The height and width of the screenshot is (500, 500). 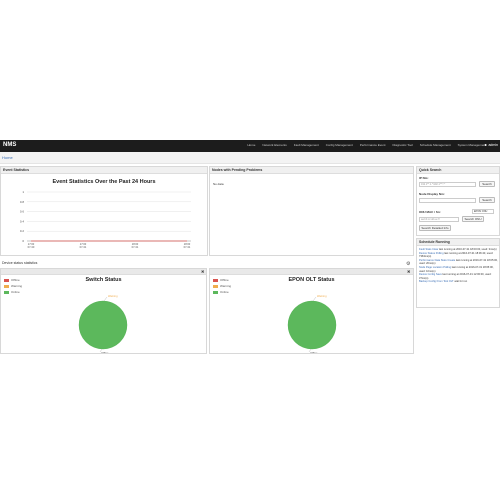 I want to click on empty-text: No data, so click(x=218, y=184).